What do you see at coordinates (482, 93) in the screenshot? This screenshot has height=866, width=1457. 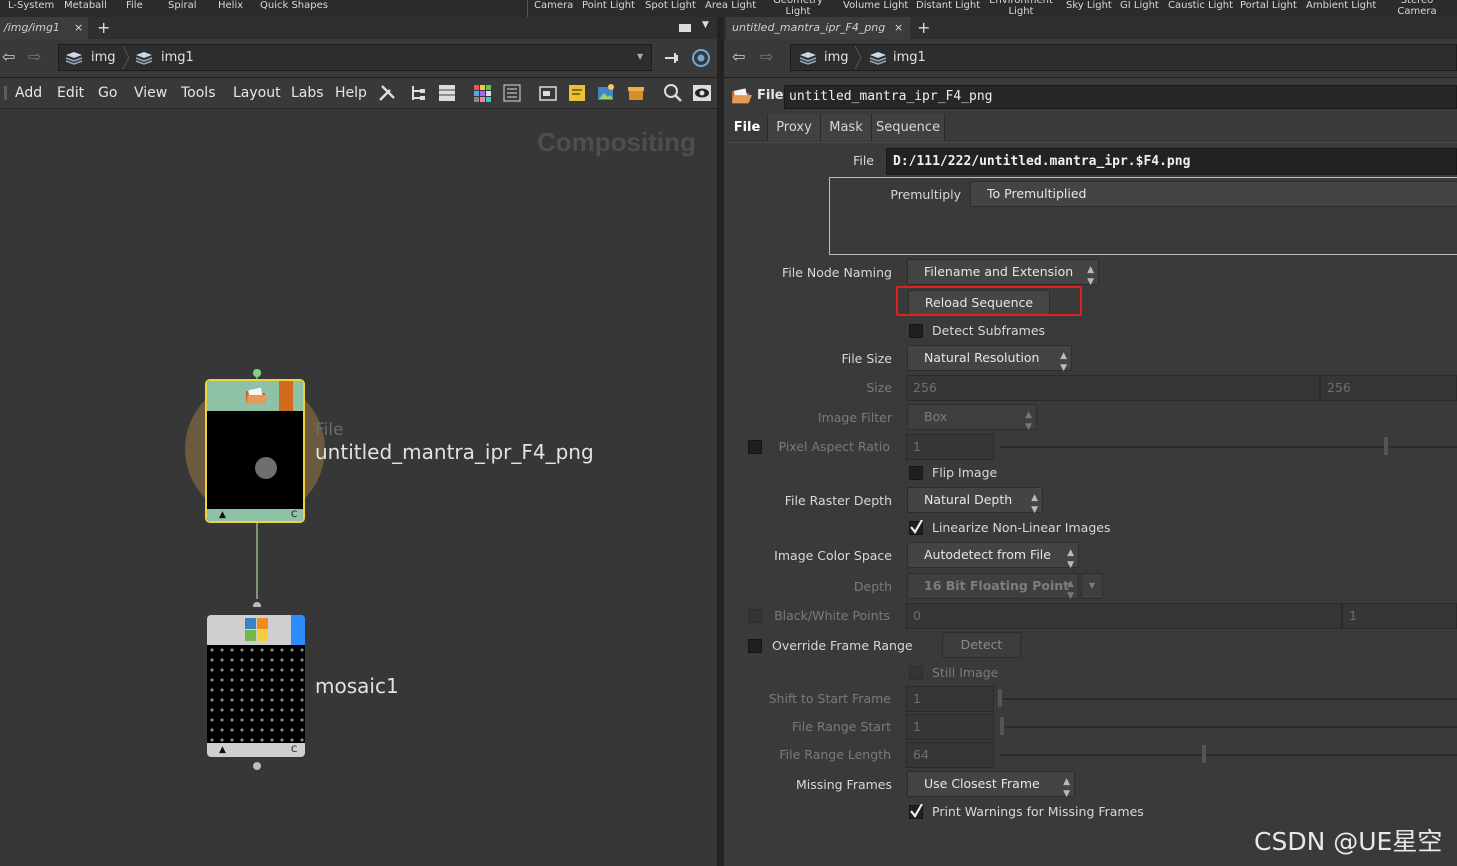 I see `color-palette-icon` at bounding box center [482, 93].